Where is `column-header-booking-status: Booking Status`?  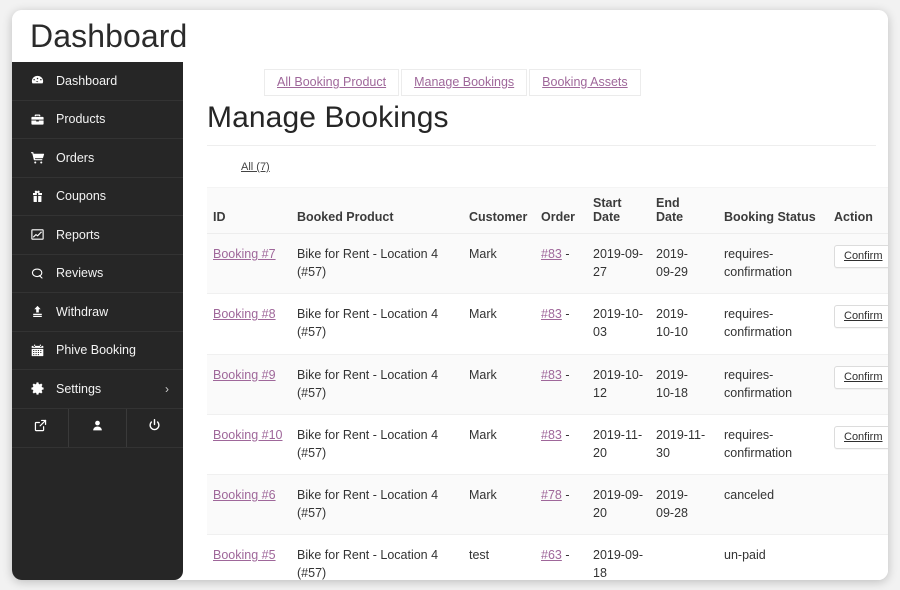 column-header-booking-status: Booking Status is located at coordinates (770, 210).